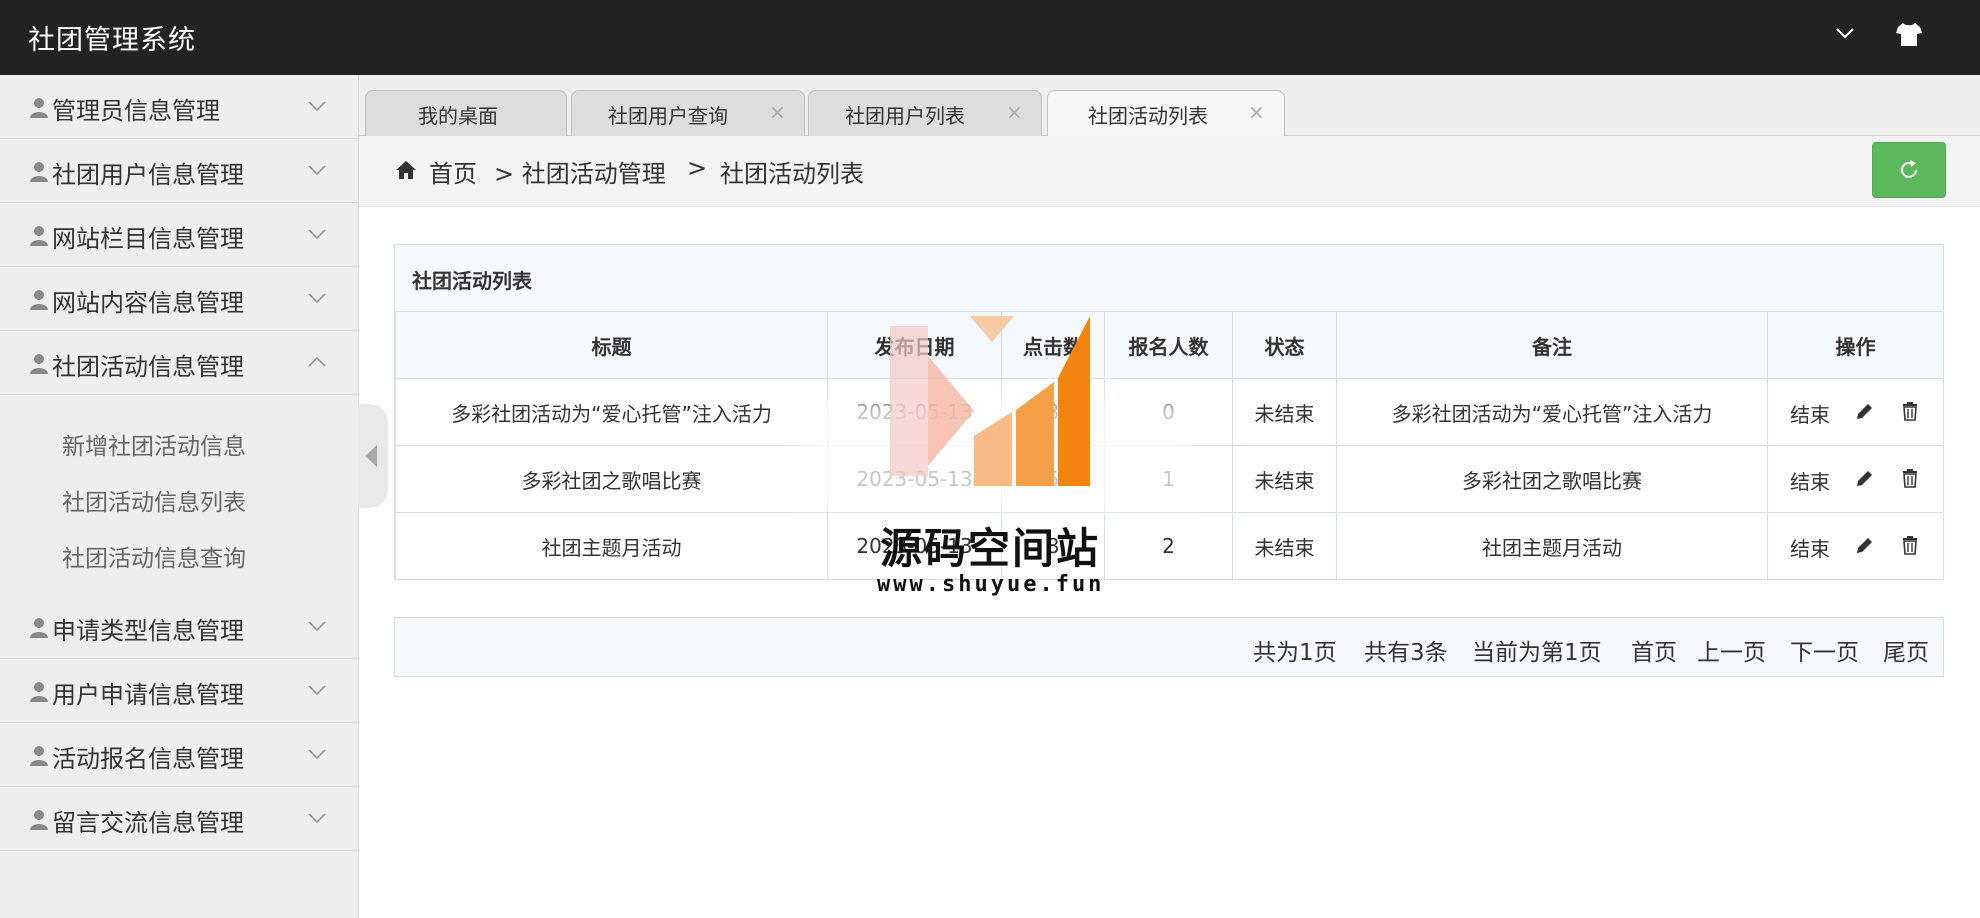 This screenshot has width=1980, height=918. Describe the element at coordinates (148, 367) in the screenshot. I see `sidebar-item-label: 社团活动信息管理` at that location.